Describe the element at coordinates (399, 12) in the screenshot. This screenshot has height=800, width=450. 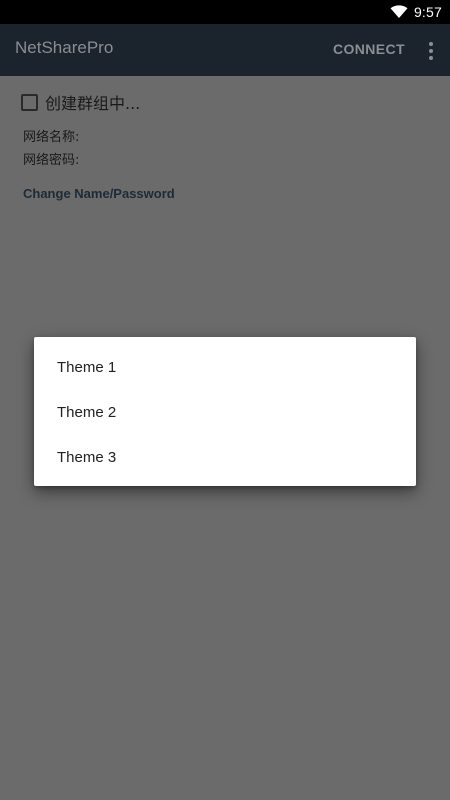
I see `wifi-icon` at that location.